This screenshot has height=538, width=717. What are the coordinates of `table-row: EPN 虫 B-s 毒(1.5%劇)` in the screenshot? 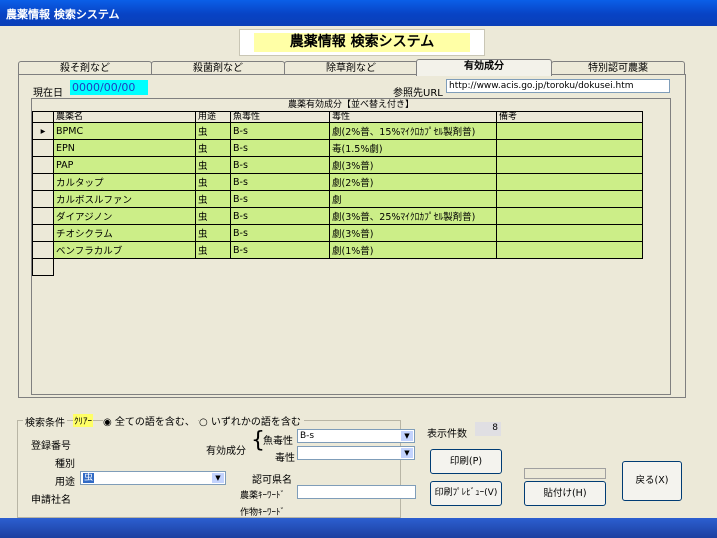 It's located at (337, 148).